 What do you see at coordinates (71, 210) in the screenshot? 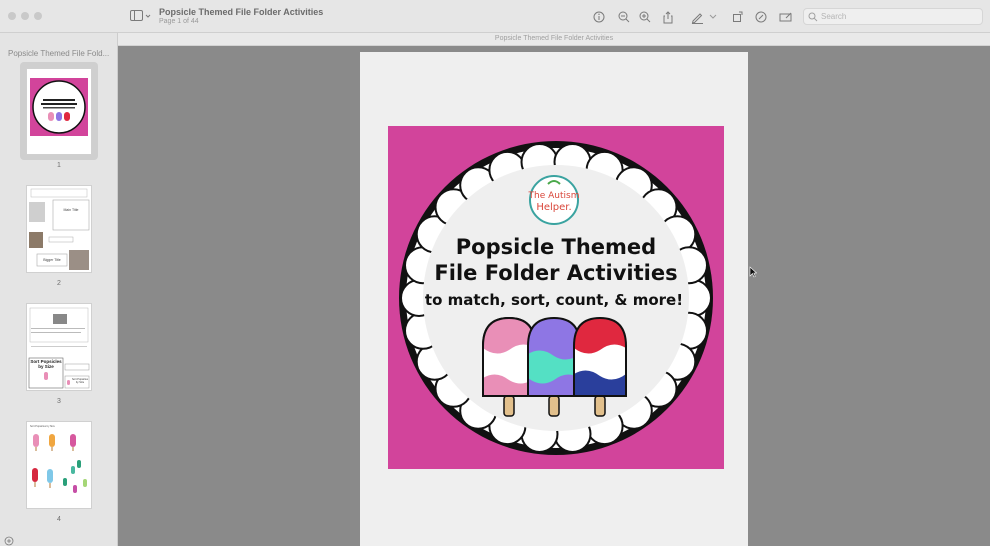
I see `thumb2-main-title: Main Title` at bounding box center [71, 210].